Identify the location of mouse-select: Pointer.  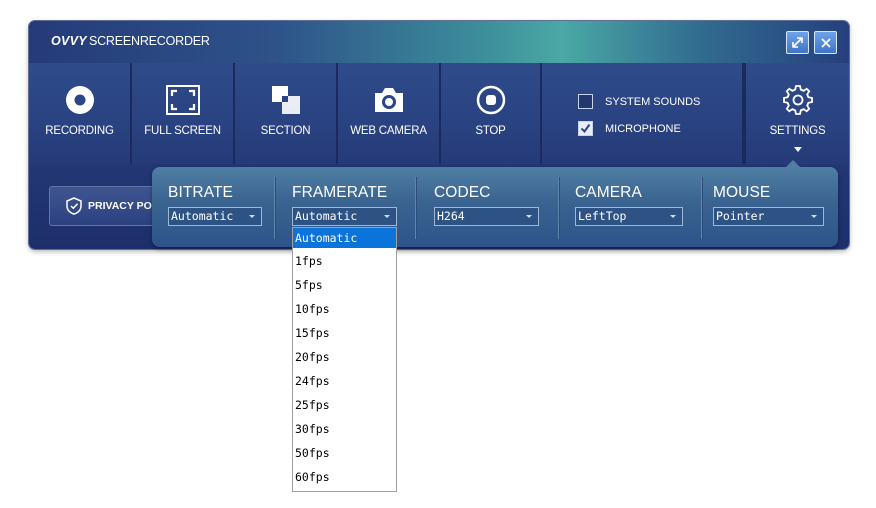
(768, 216).